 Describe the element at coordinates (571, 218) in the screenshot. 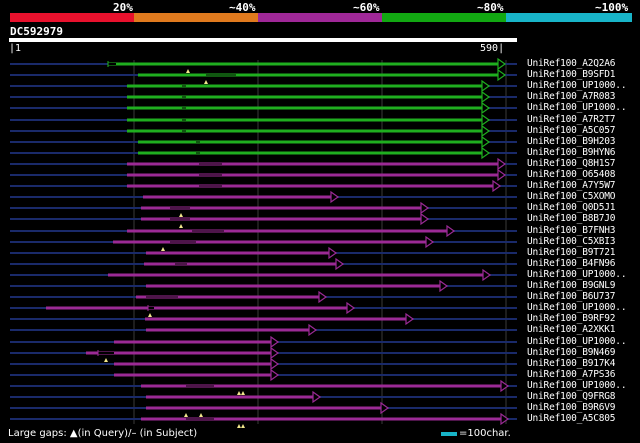

I see `hit-label-link: UniRef100_B8B7J0` at that location.